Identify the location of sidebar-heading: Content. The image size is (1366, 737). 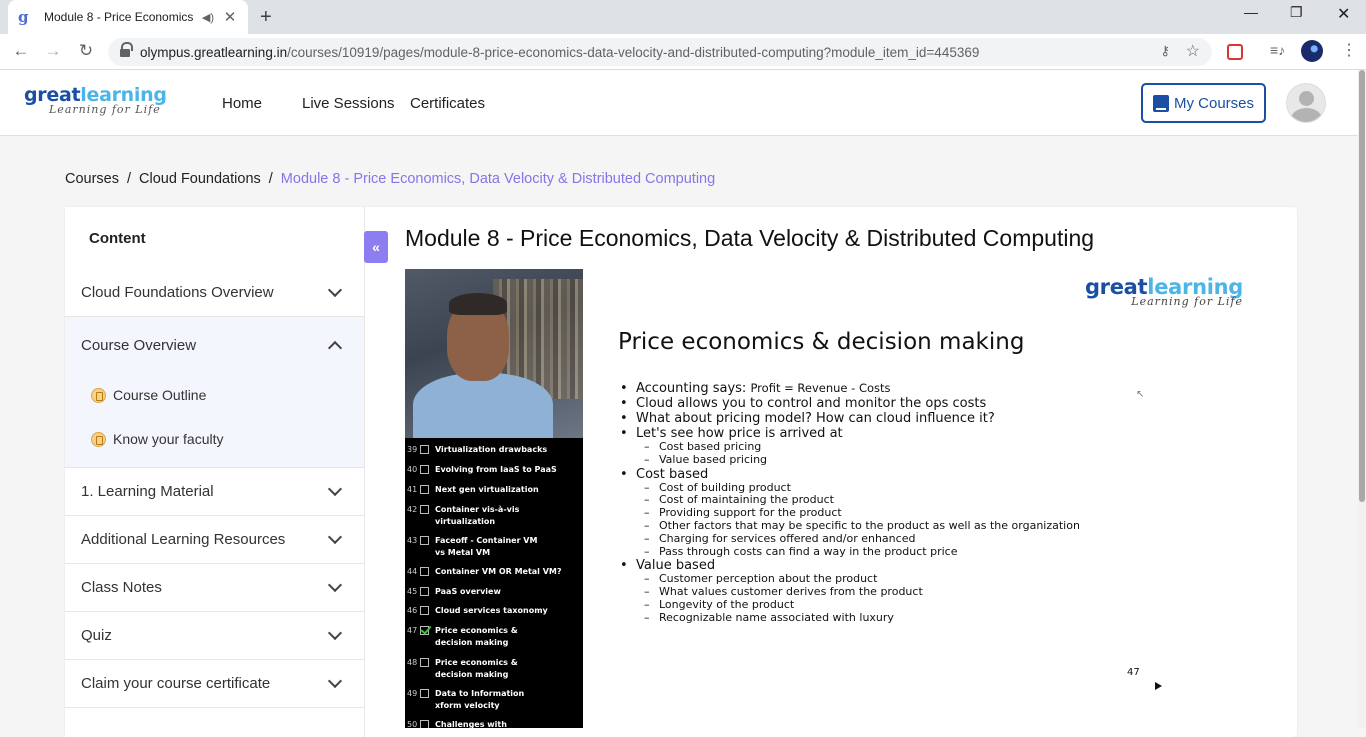
(117, 238).